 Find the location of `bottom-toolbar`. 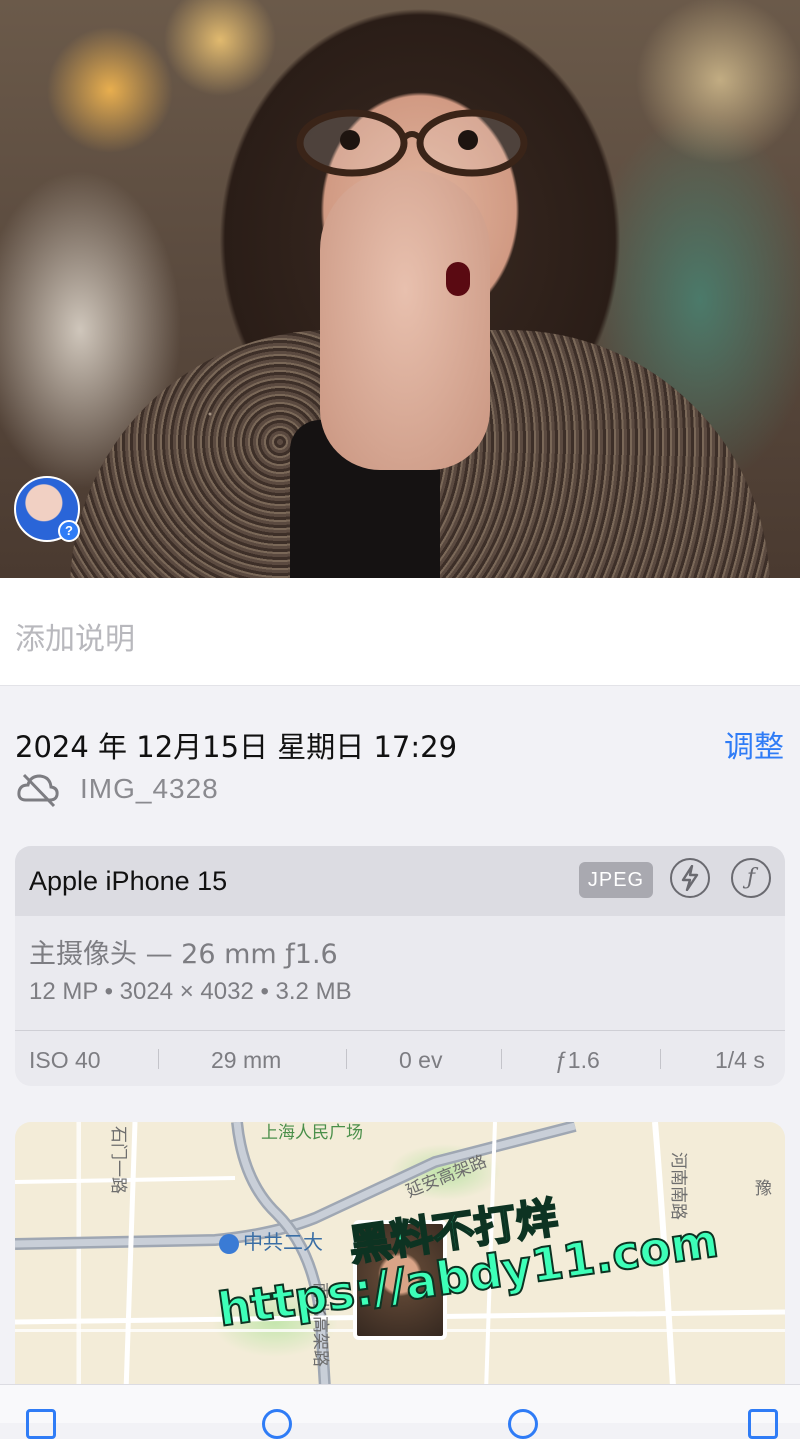

bottom-toolbar is located at coordinates (400, 1411).